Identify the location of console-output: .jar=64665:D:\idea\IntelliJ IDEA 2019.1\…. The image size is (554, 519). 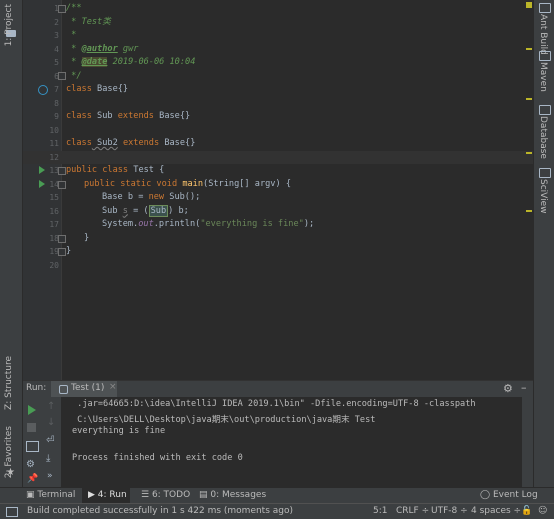
(292, 442).